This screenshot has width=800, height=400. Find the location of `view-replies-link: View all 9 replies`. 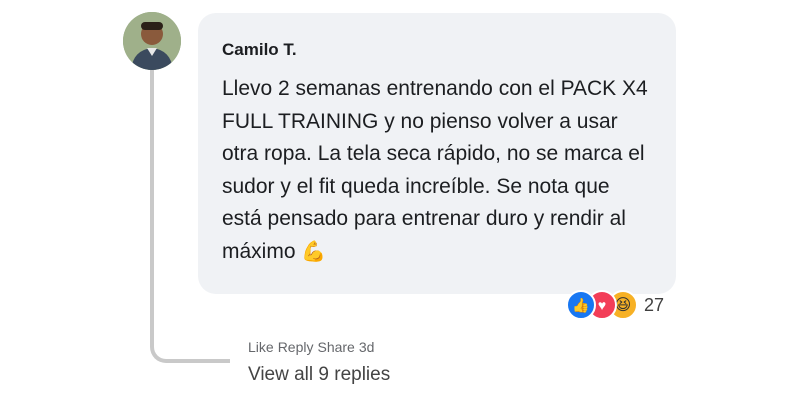

view-replies-link: View all 9 replies is located at coordinates (319, 375).